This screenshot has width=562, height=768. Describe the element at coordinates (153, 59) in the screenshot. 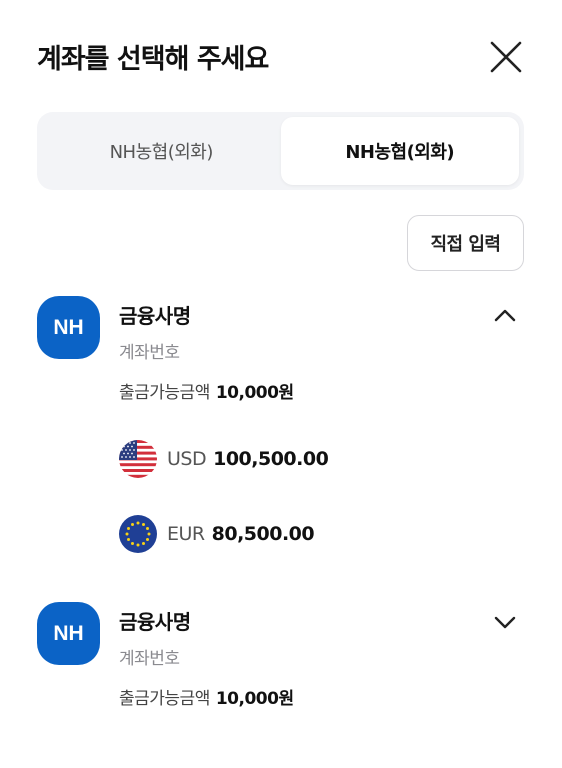

I see `page-title: 계좌를 선택해 주세요` at that location.